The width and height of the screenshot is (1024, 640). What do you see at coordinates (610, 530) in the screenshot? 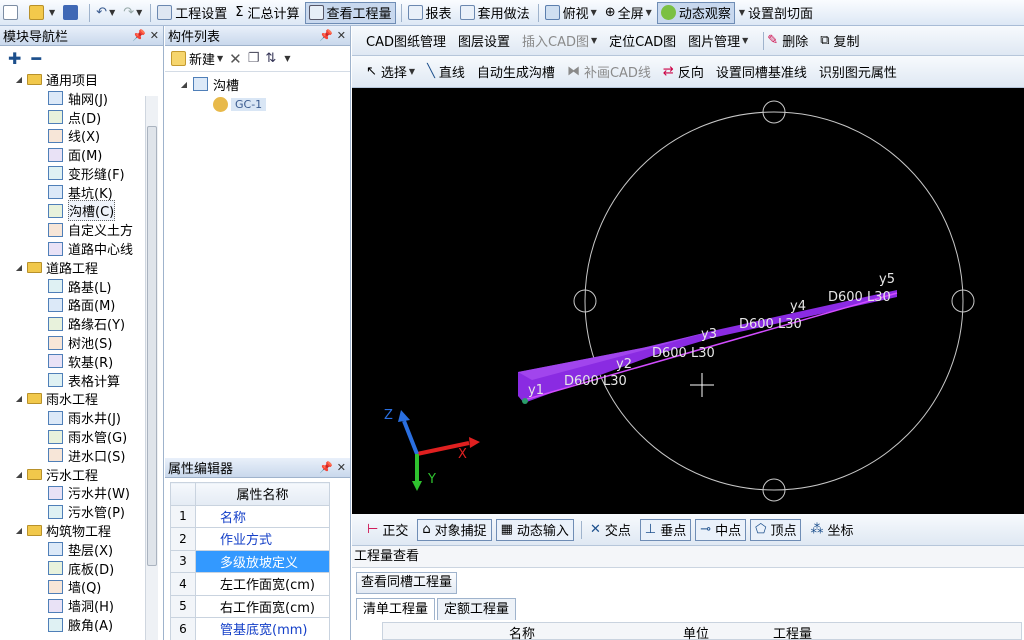
I see `intersection-snap-toggle: ✕ 交点` at bounding box center [610, 530].